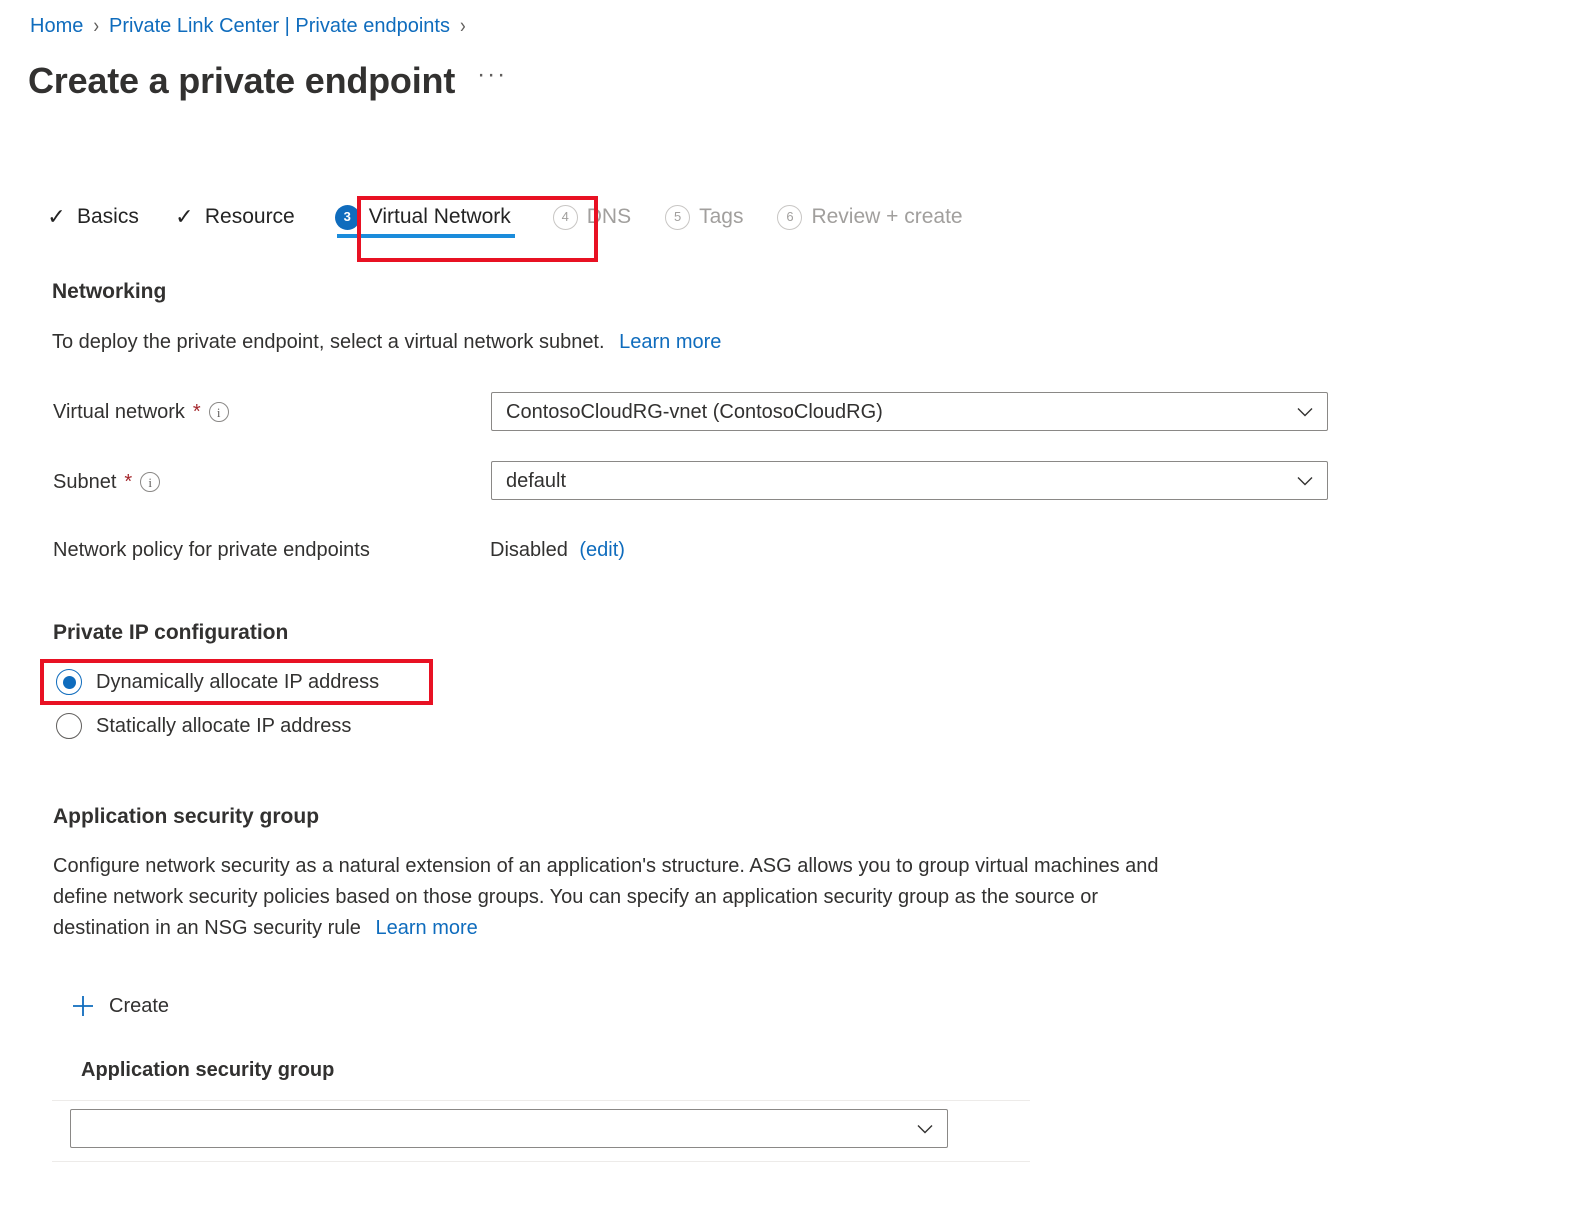 The height and width of the screenshot is (1219, 1575). I want to click on asg-table-divider-bottom, so click(541, 1161).